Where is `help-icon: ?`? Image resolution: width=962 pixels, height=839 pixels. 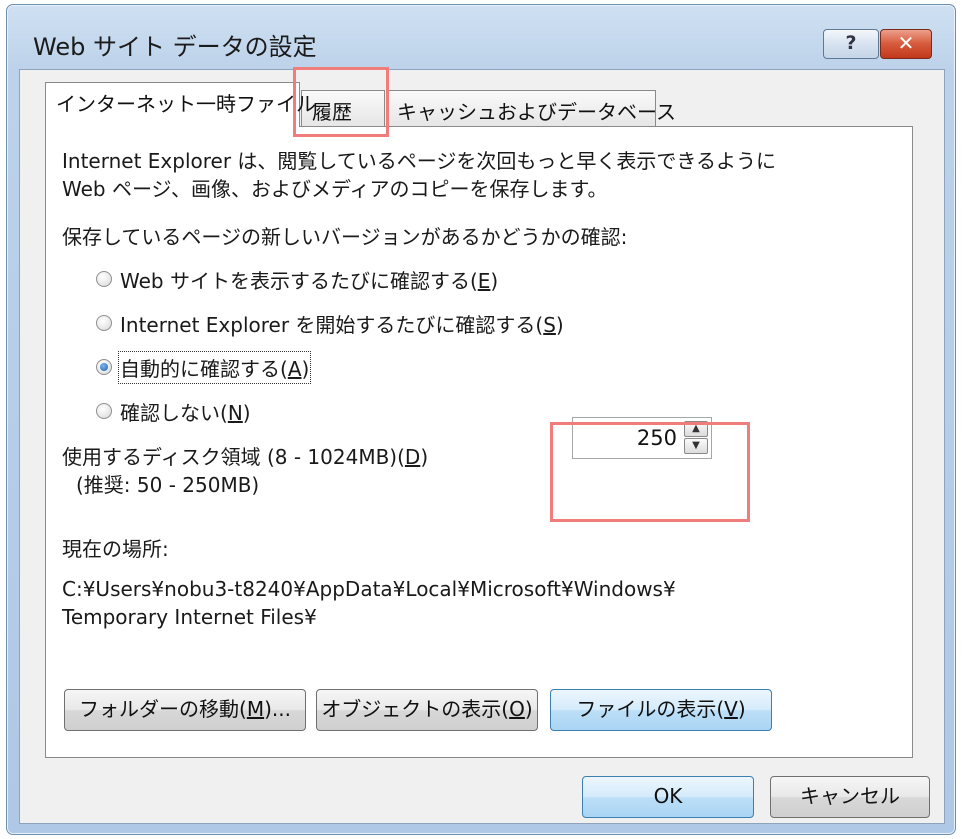 help-icon: ? is located at coordinates (851, 43).